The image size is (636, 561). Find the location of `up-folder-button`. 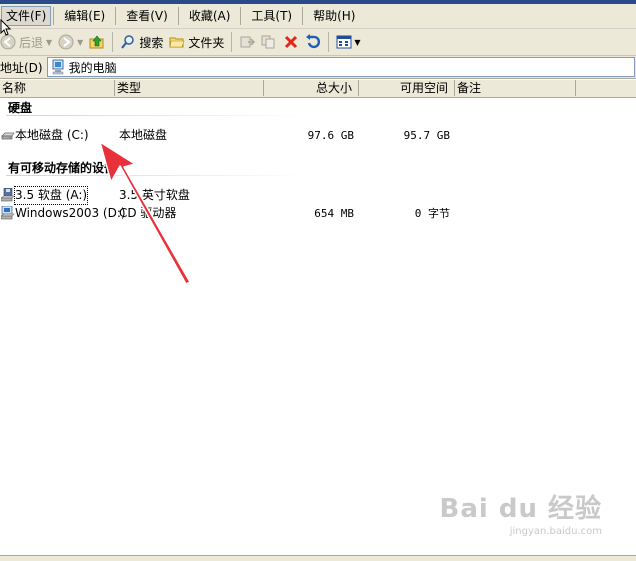

up-folder-button is located at coordinates (97, 42).